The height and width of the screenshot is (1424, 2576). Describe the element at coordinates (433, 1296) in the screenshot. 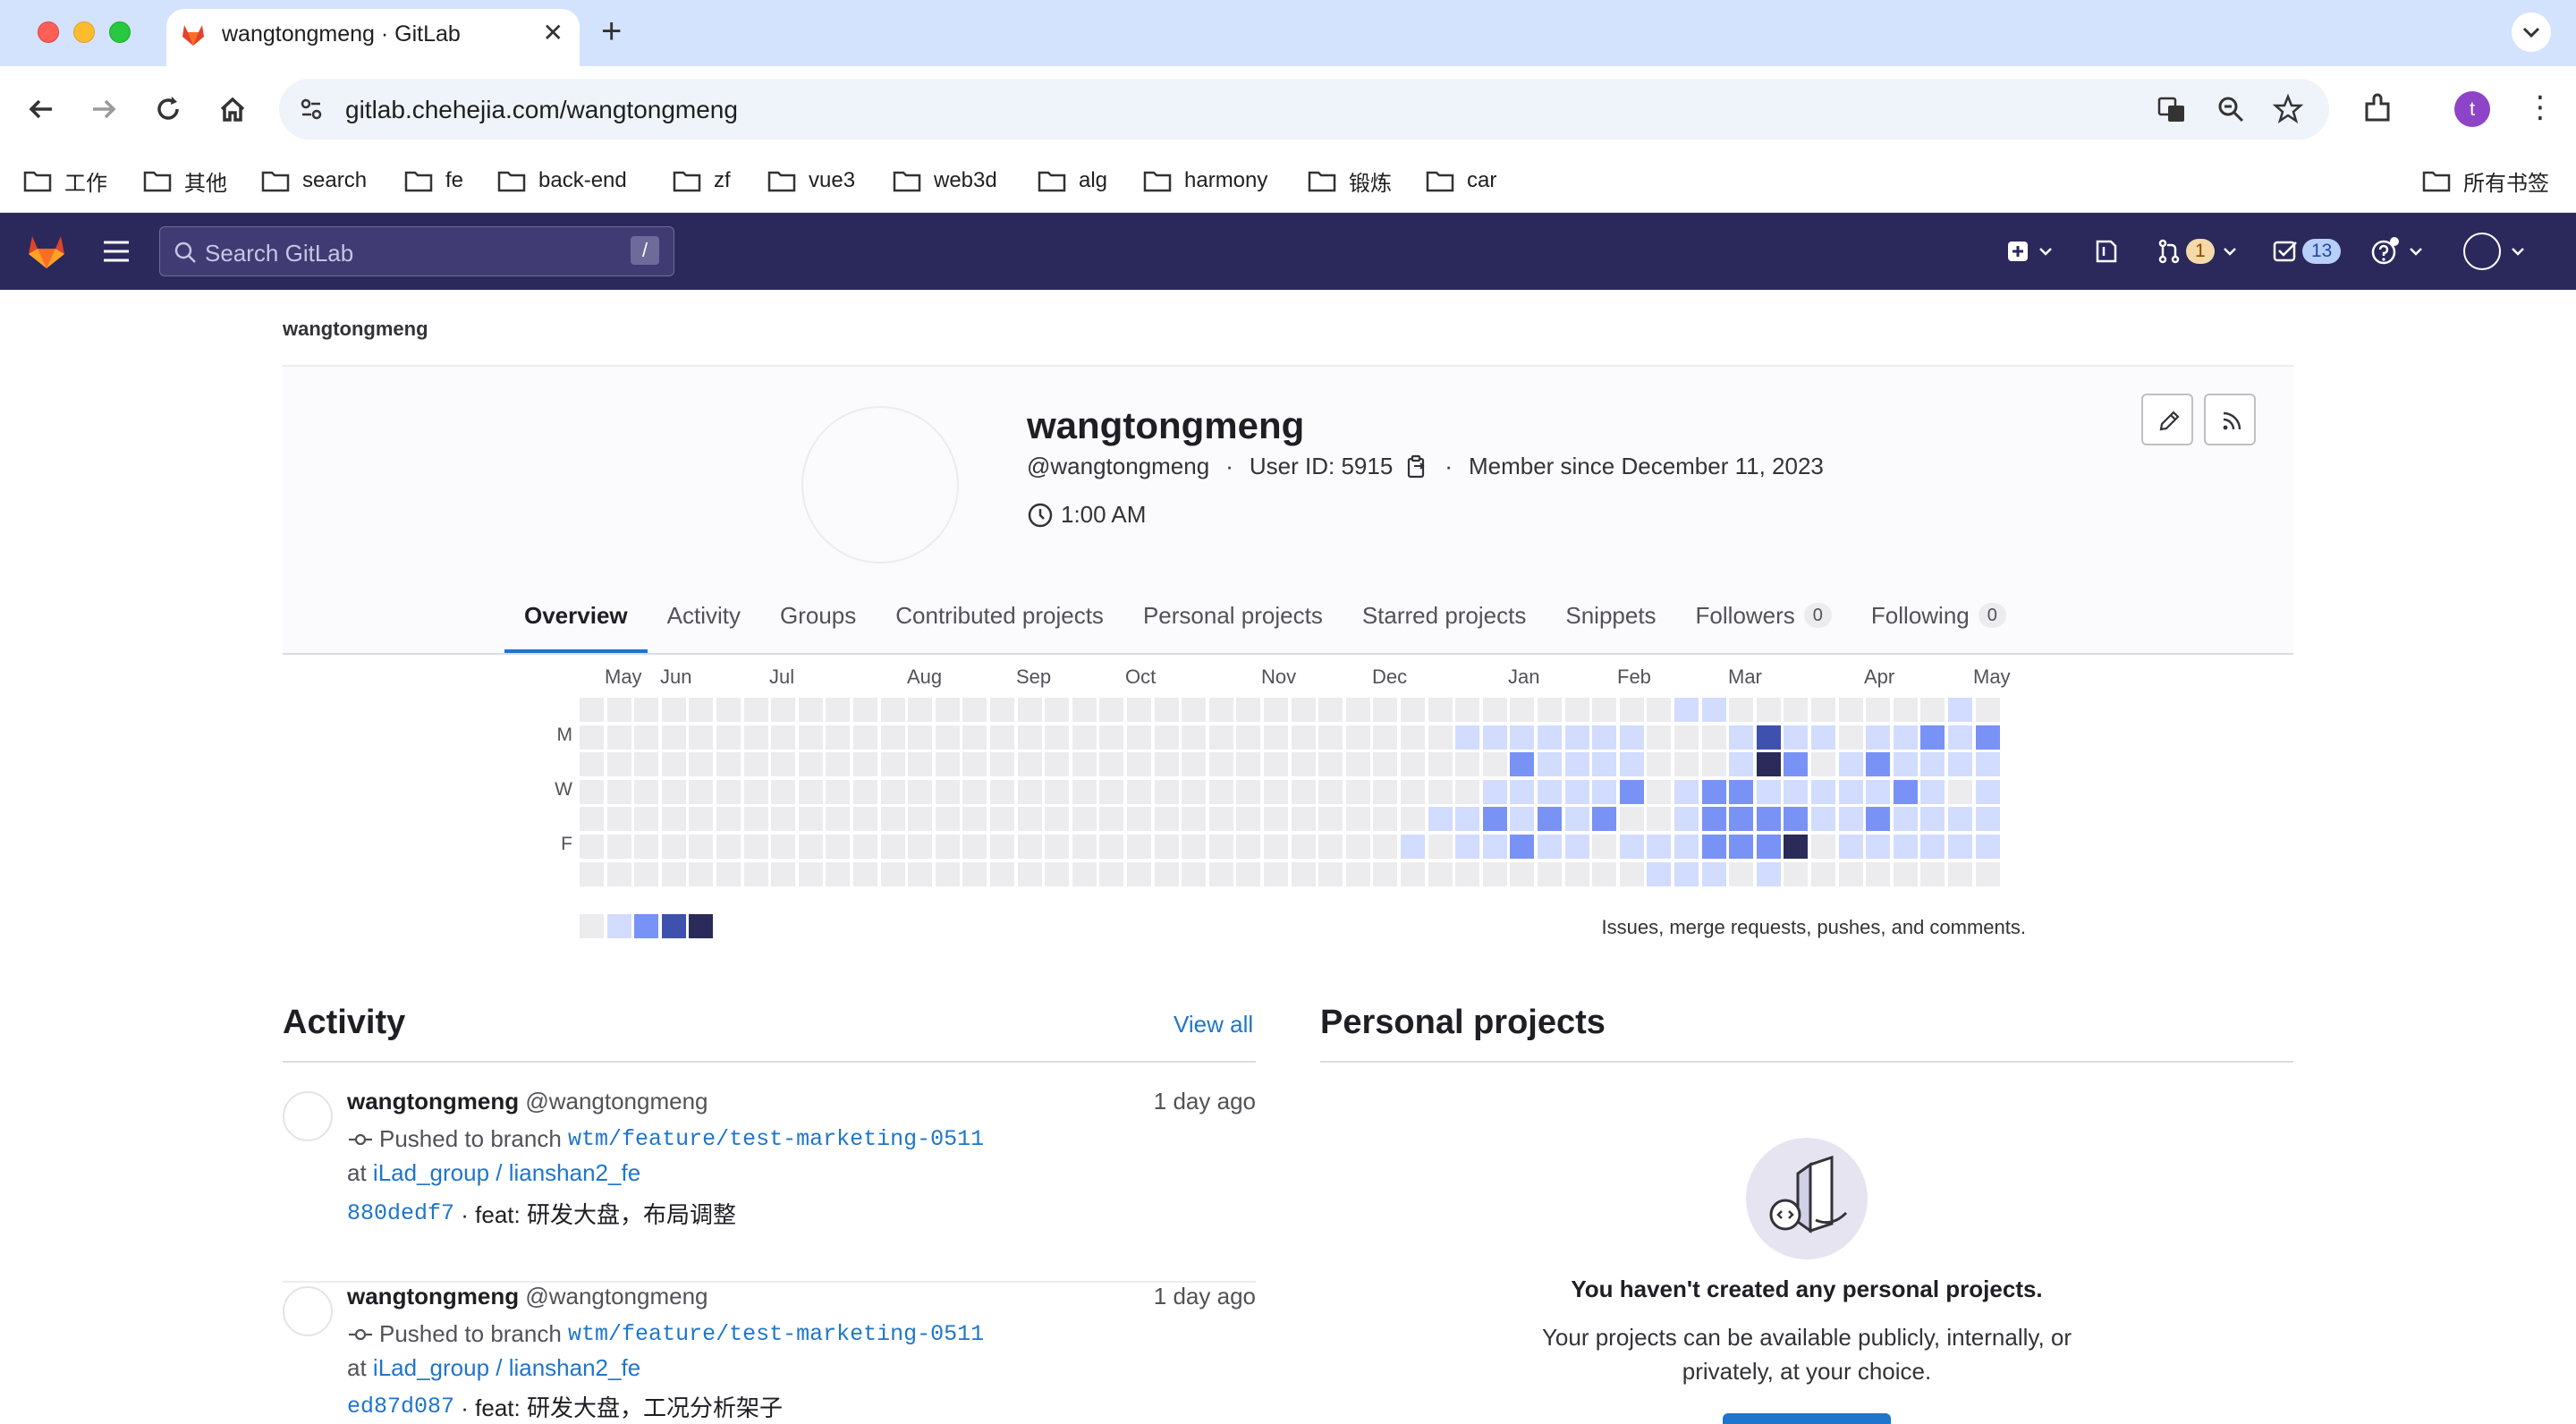

I see `event-author-name: wangtongmeng` at that location.